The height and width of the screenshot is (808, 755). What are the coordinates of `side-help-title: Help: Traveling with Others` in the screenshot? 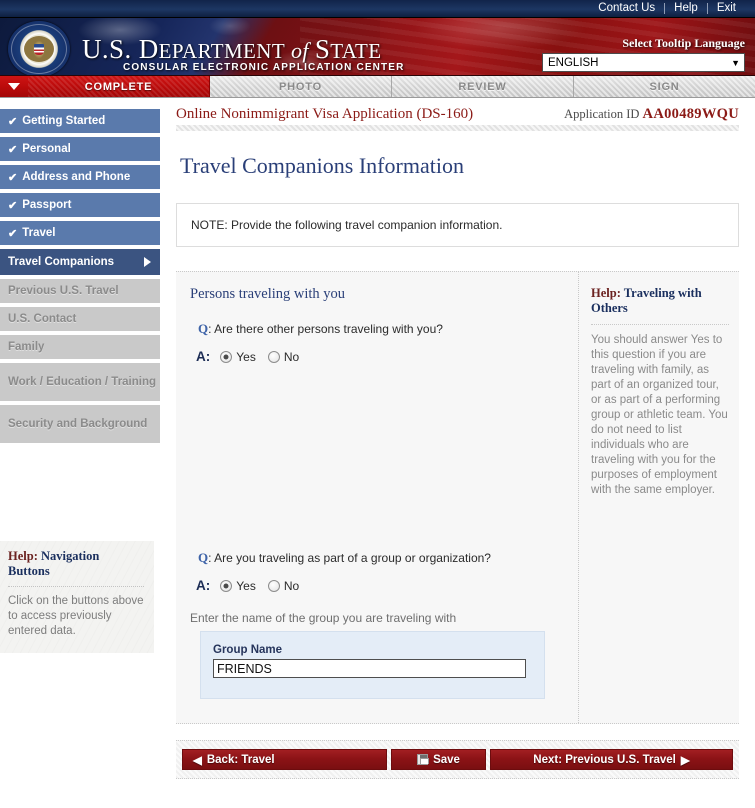 It's located at (660, 301).